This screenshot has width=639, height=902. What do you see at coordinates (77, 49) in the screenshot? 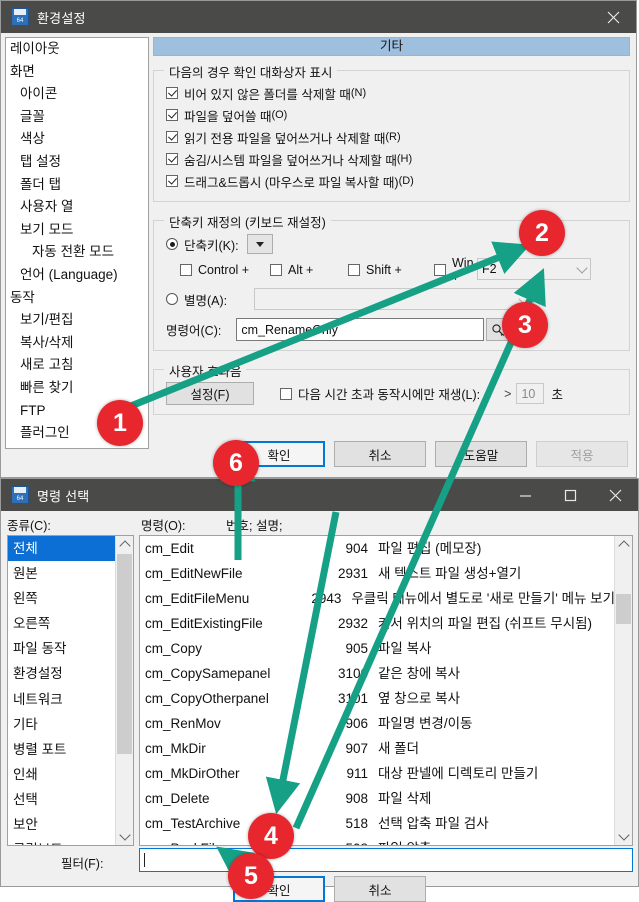
I see `tree-item-0: 레이아웃` at bounding box center [77, 49].